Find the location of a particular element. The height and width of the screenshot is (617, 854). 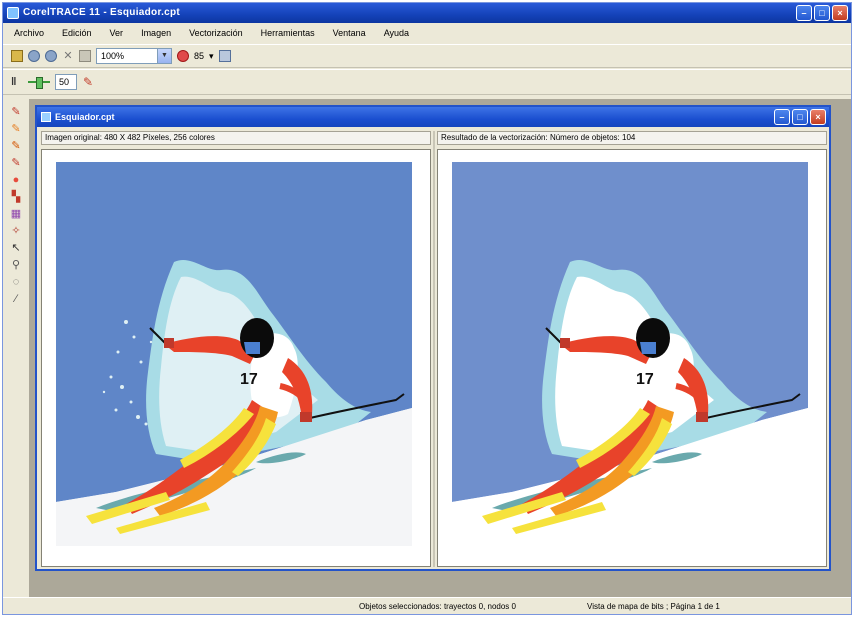

smoothing-input: 50 is located at coordinates (66, 82).